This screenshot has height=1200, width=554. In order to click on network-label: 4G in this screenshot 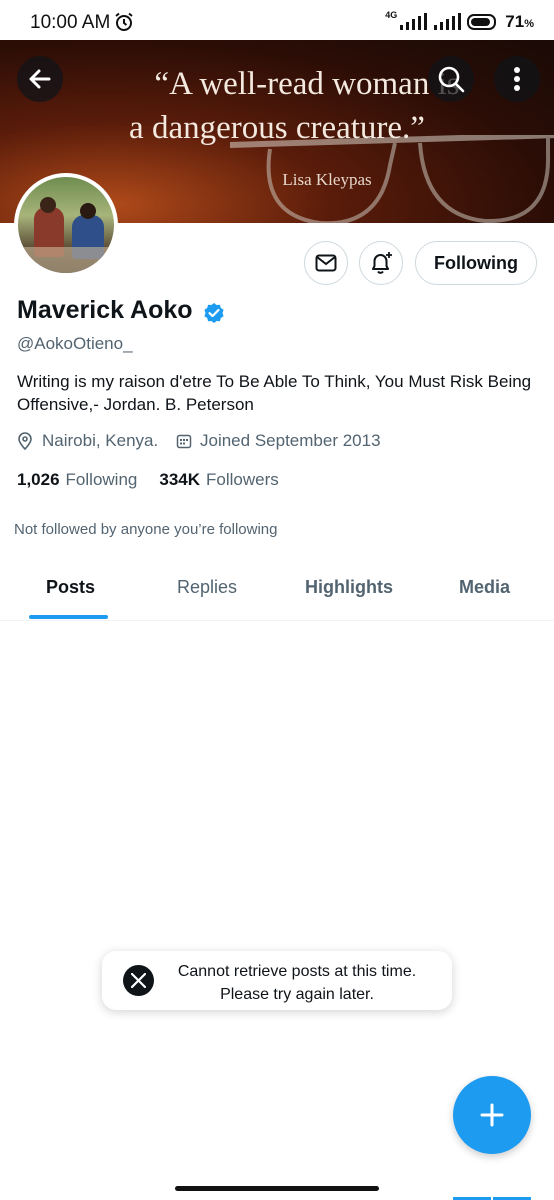, I will do `click(391, 15)`.